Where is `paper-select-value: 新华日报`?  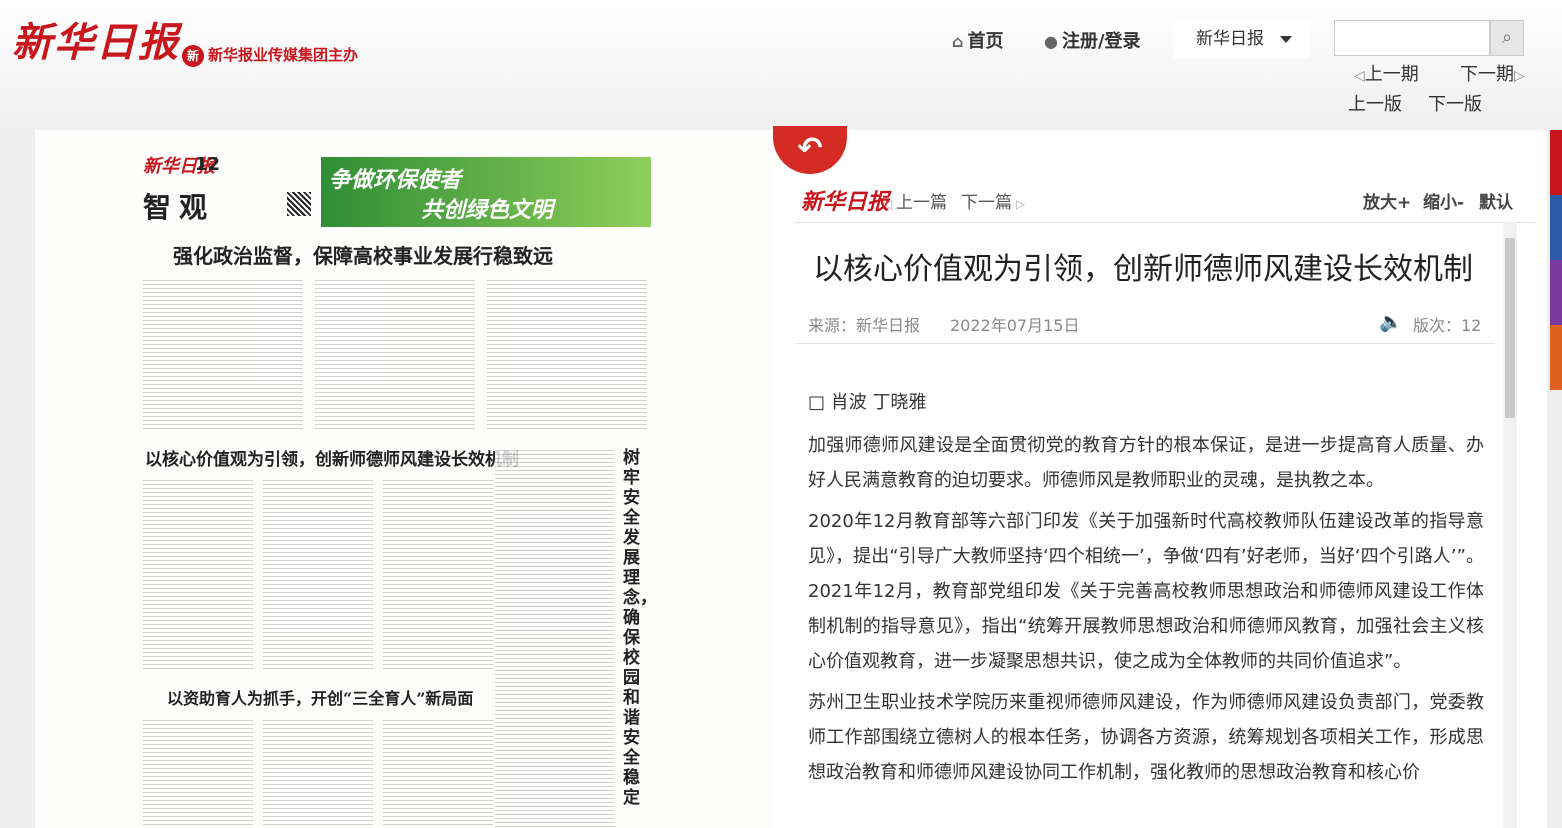 paper-select-value: 新华日报 is located at coordinates (1230, 39).